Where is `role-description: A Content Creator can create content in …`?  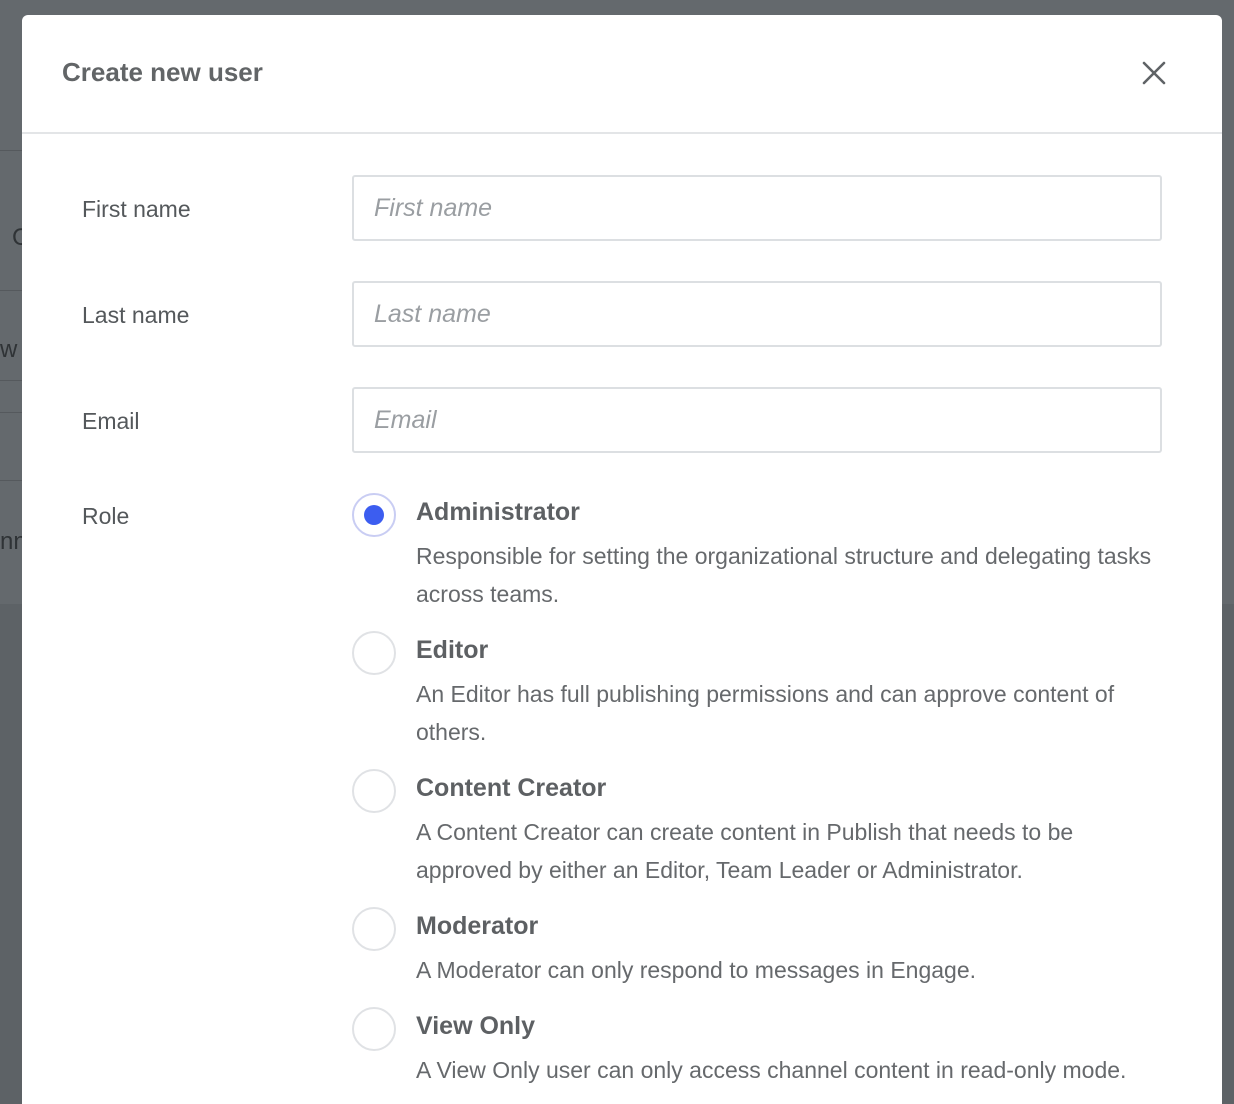
role-description: A Content Creator can create content in … is located at coordinates (745, 851).